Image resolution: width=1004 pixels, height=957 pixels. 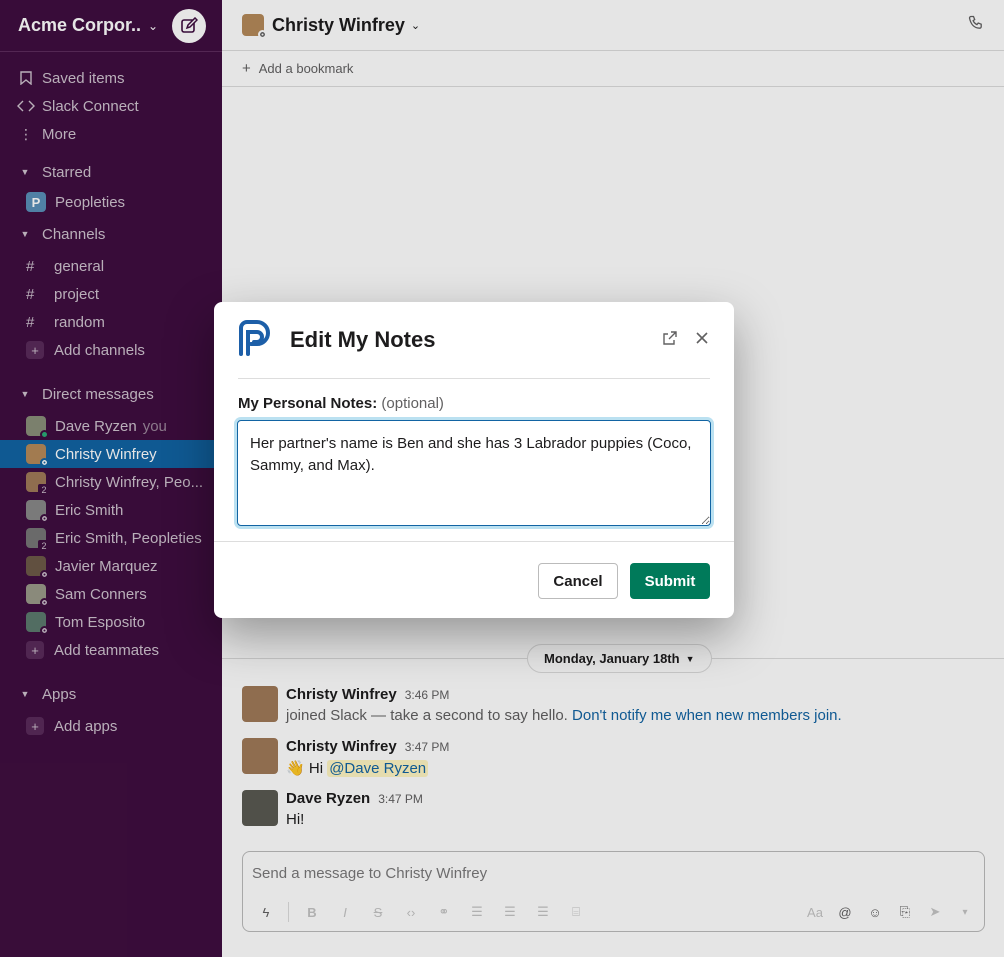 What do you see at coordinates (341, 403) in the screenshot?
I see `notes-field-label: My Personal Notes: (optional)` at bounding box center [341, 403].